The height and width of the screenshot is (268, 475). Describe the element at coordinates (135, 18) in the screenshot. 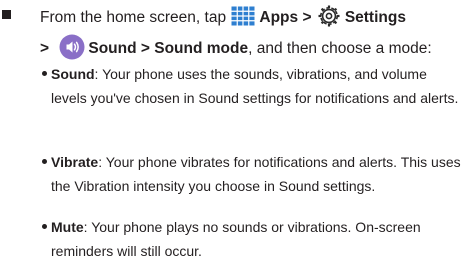

I see `instruction-prefix: From the home screen, tap` at that location.